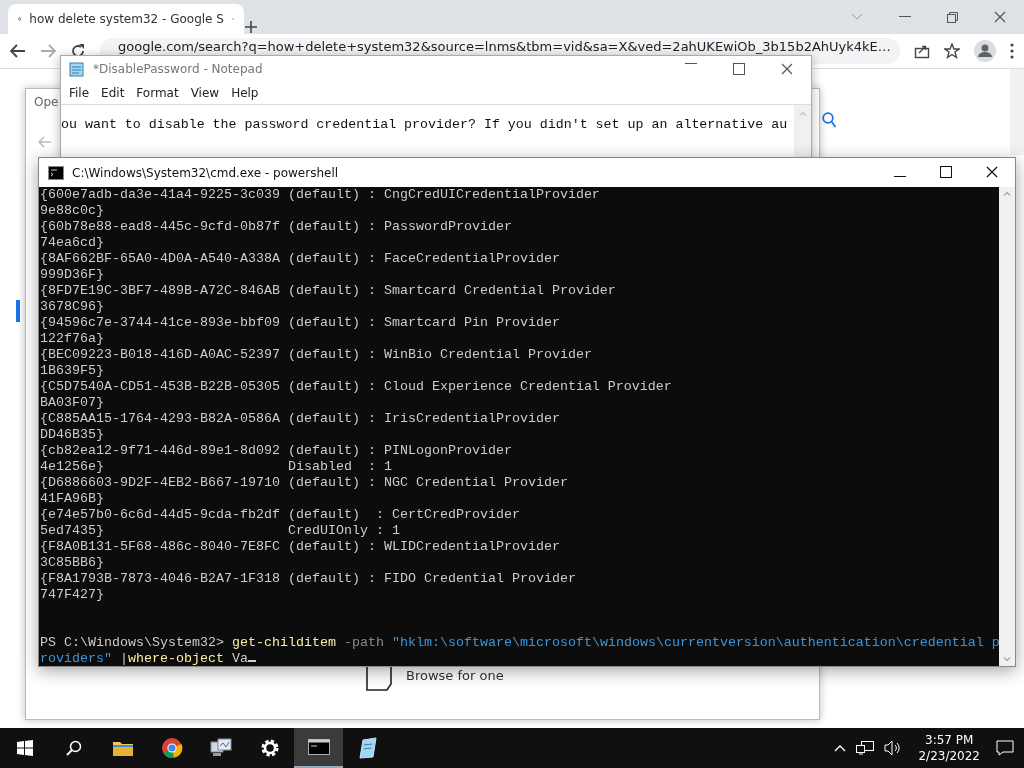  I want to click on console-line: BA03F07}, so click(72, 403).